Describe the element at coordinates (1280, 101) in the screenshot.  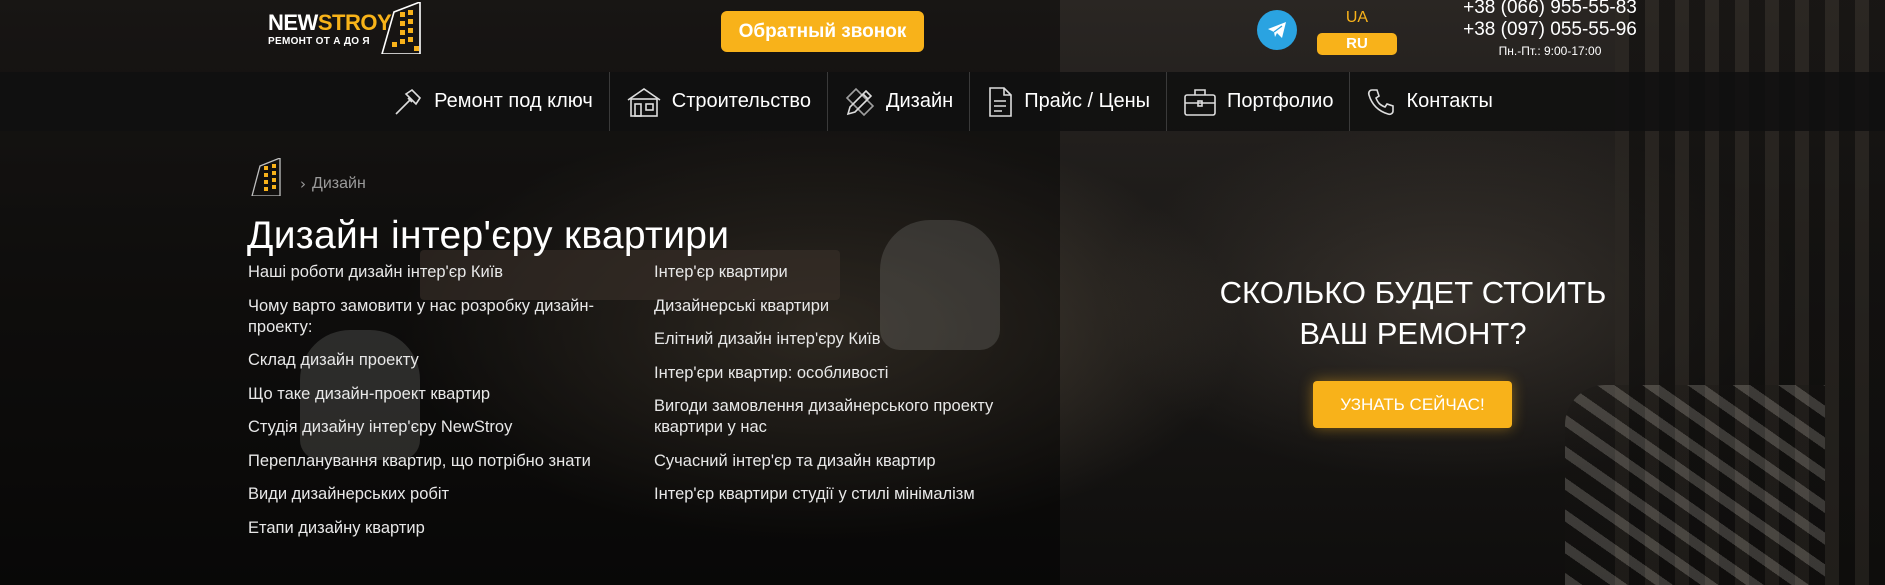
I see `nav-label: Портфолио` at that location.